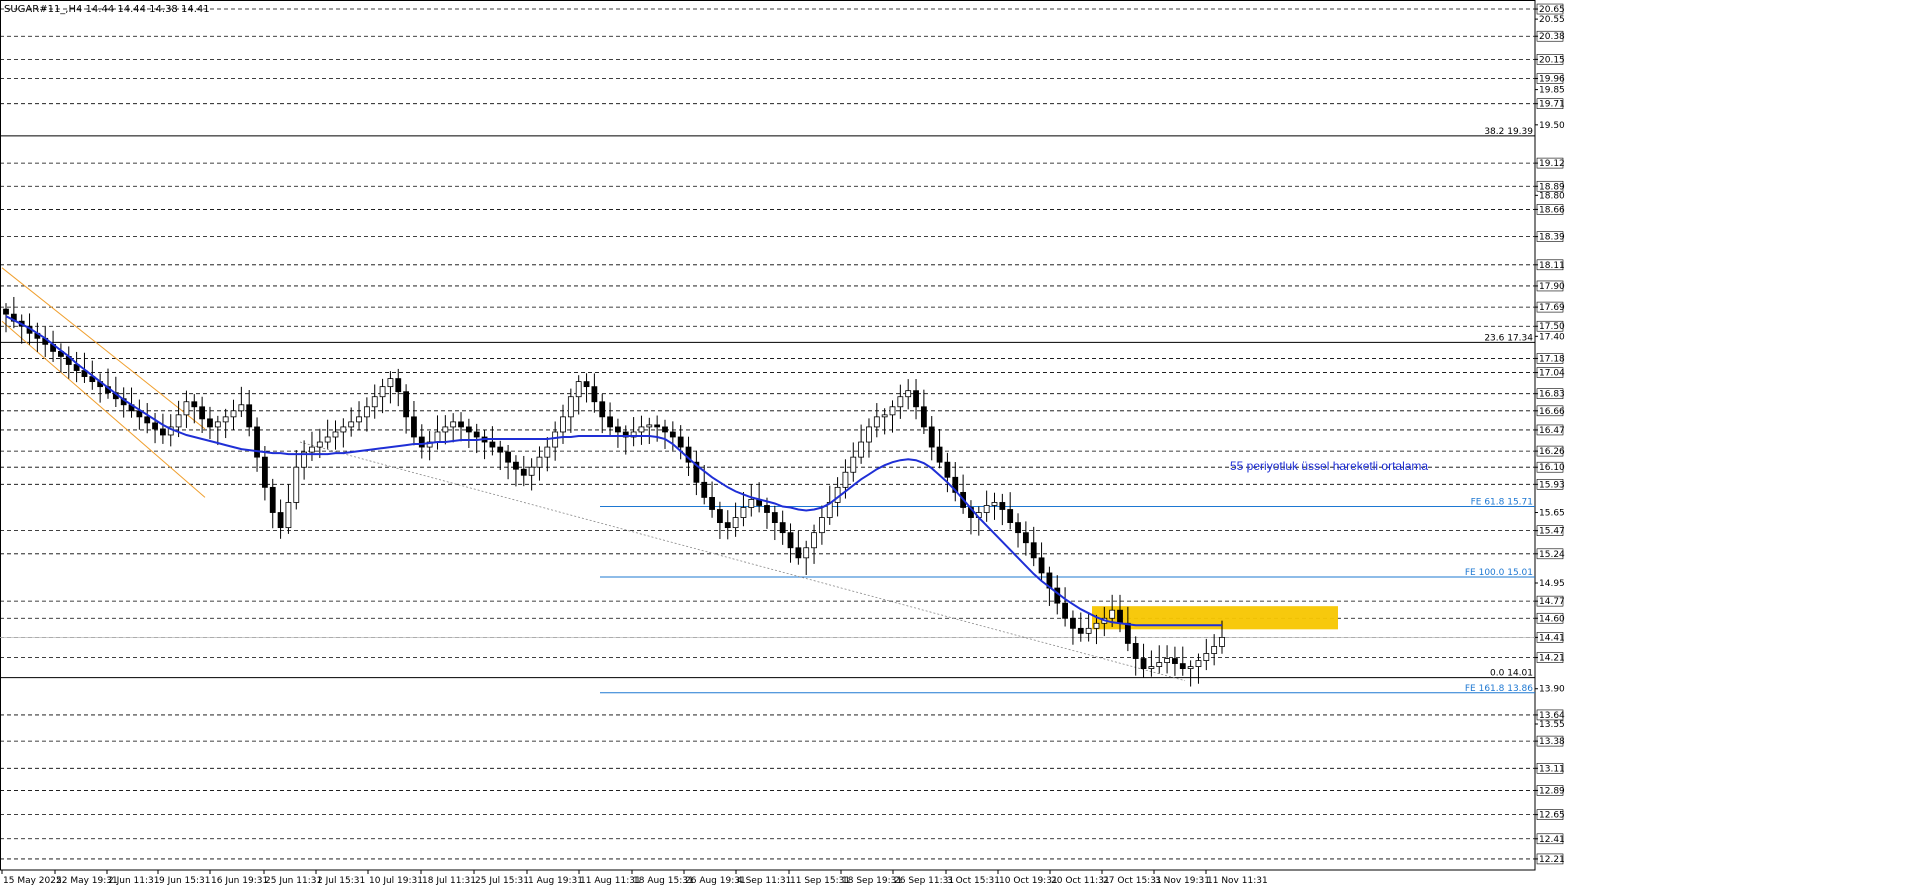  Describe the element at coordinates (924, 881) in the screenshot. I see `x-tick-label: 26 Sep 11:31` at that location.